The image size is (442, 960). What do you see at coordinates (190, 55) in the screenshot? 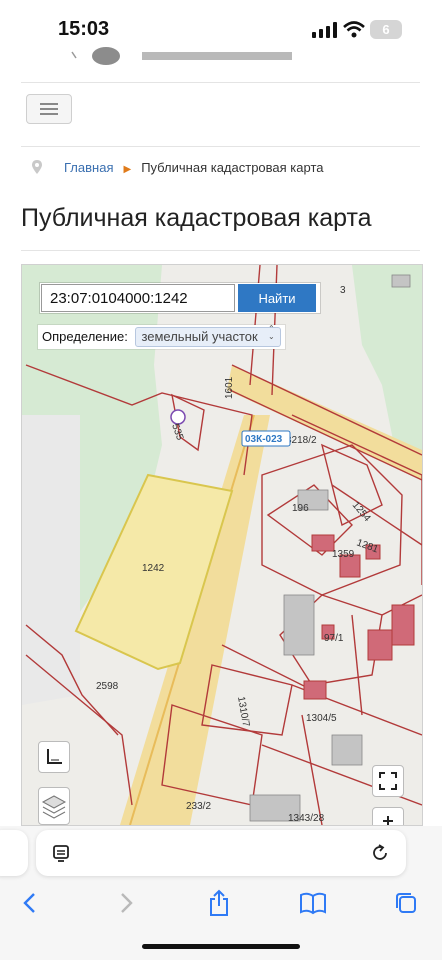
I see `site-logo` at bounding box center [190, 55].